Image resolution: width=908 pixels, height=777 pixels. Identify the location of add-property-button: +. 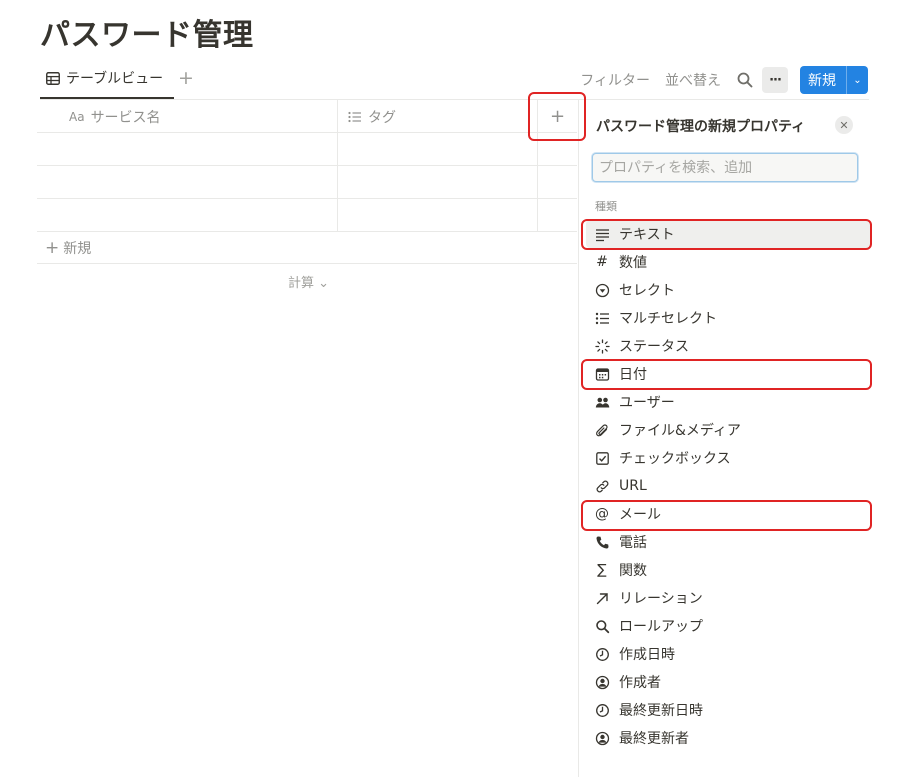
(557, 116).